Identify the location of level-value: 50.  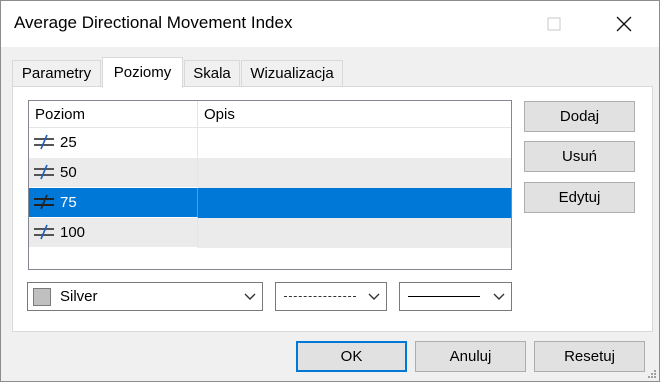
(68, 172).